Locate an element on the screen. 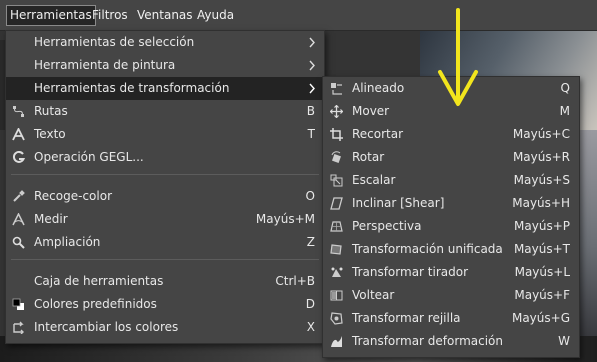 Image resolution: width=597 pixels, height=362 pixels. menu-item-label: Transformar deformación is located at coordinates (428, 341).